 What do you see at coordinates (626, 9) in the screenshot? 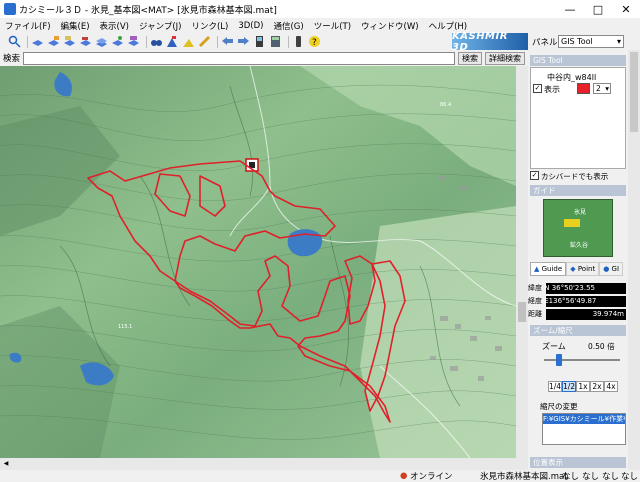
I see `close-icon: ✕` at bounding box center [626, 9].